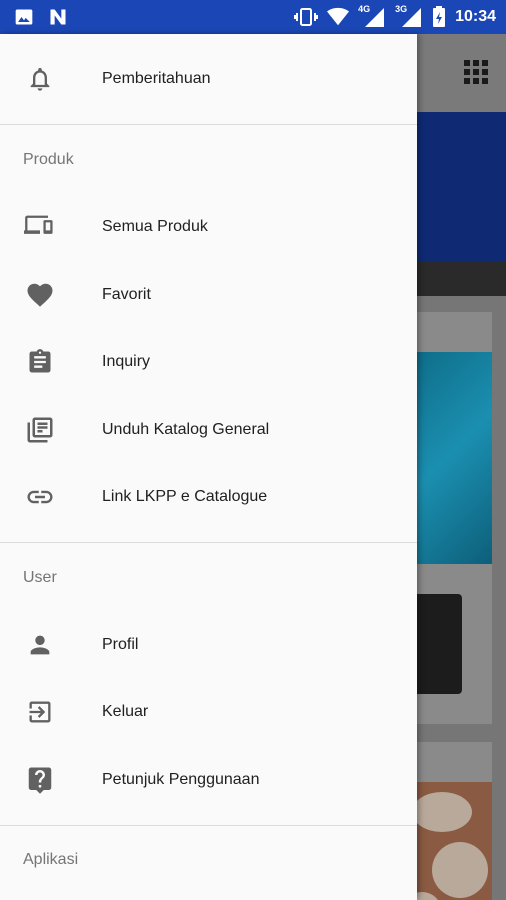 This screenshot has height=900, width=506. I want to click on menu-item-petunjuk: Petunjuk Penggunaan, so click(208, 780).